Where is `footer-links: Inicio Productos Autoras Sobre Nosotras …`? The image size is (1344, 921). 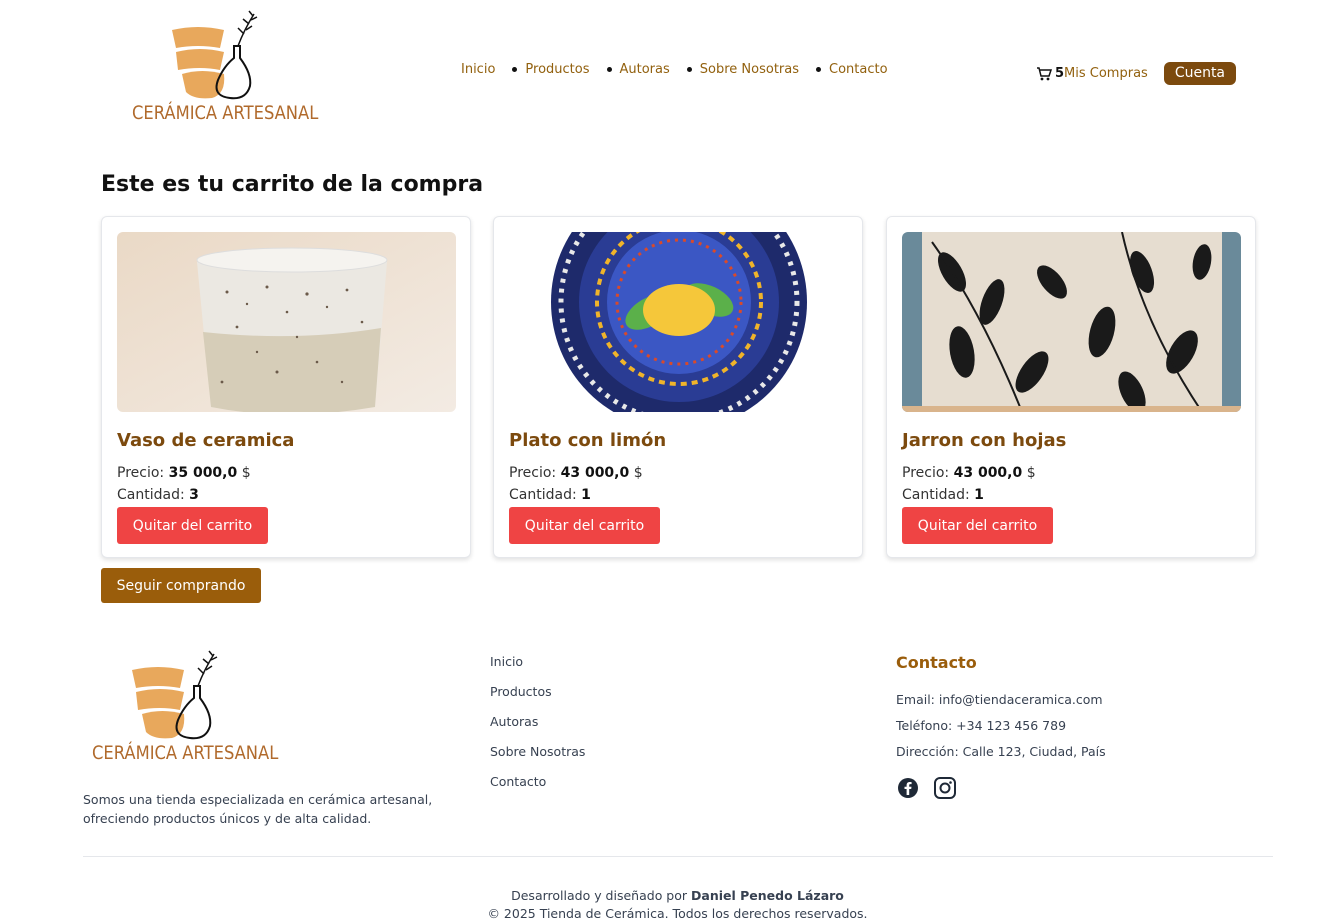 footer-links: Inicio Productos Autoras Sobre Nosotras … is located at coordinates (537, 729).